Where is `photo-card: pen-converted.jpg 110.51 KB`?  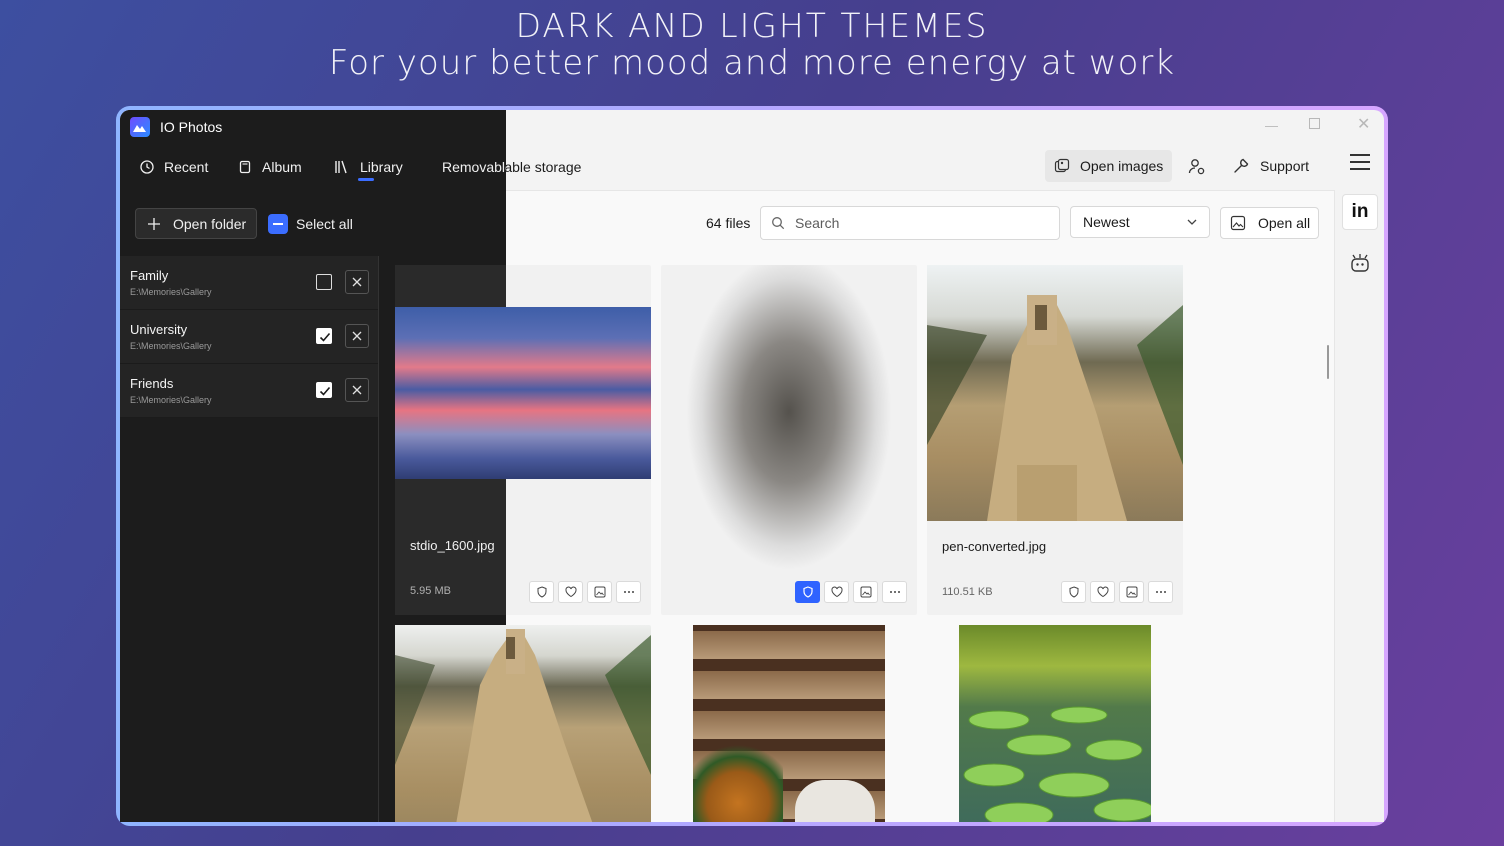 photo-card: pen-converted.jpg 110.51 KB is located at coordinates (1055, 440).